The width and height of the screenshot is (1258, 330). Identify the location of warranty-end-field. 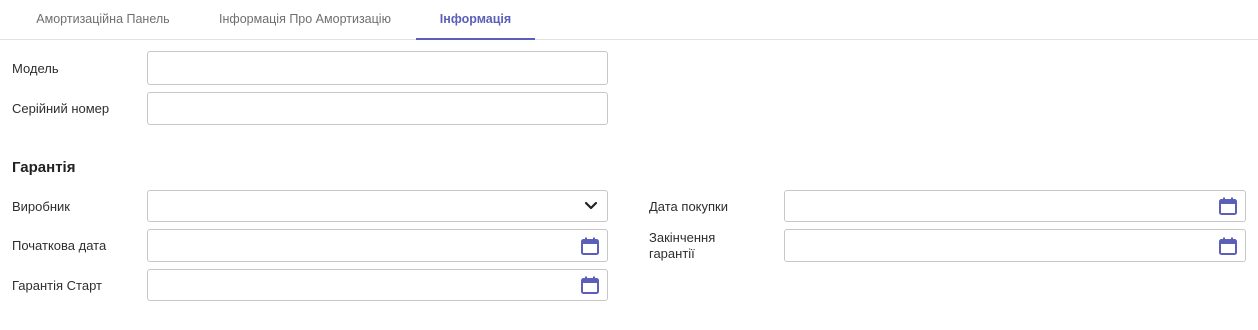
(1015, 245).